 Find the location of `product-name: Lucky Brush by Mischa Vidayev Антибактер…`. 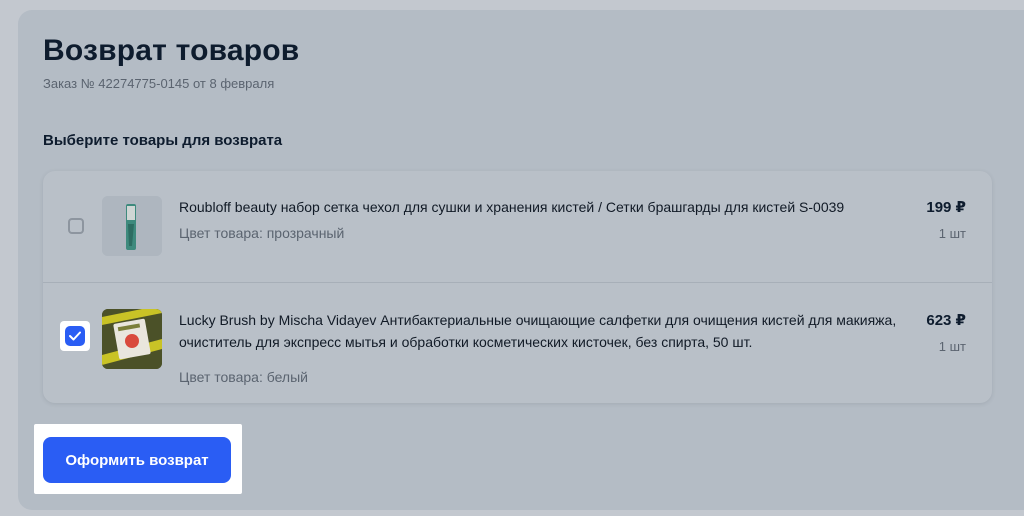

product-name: Lucky Brush by Mischa Vidayev Антибактер… is located at coordinates (539, 331).